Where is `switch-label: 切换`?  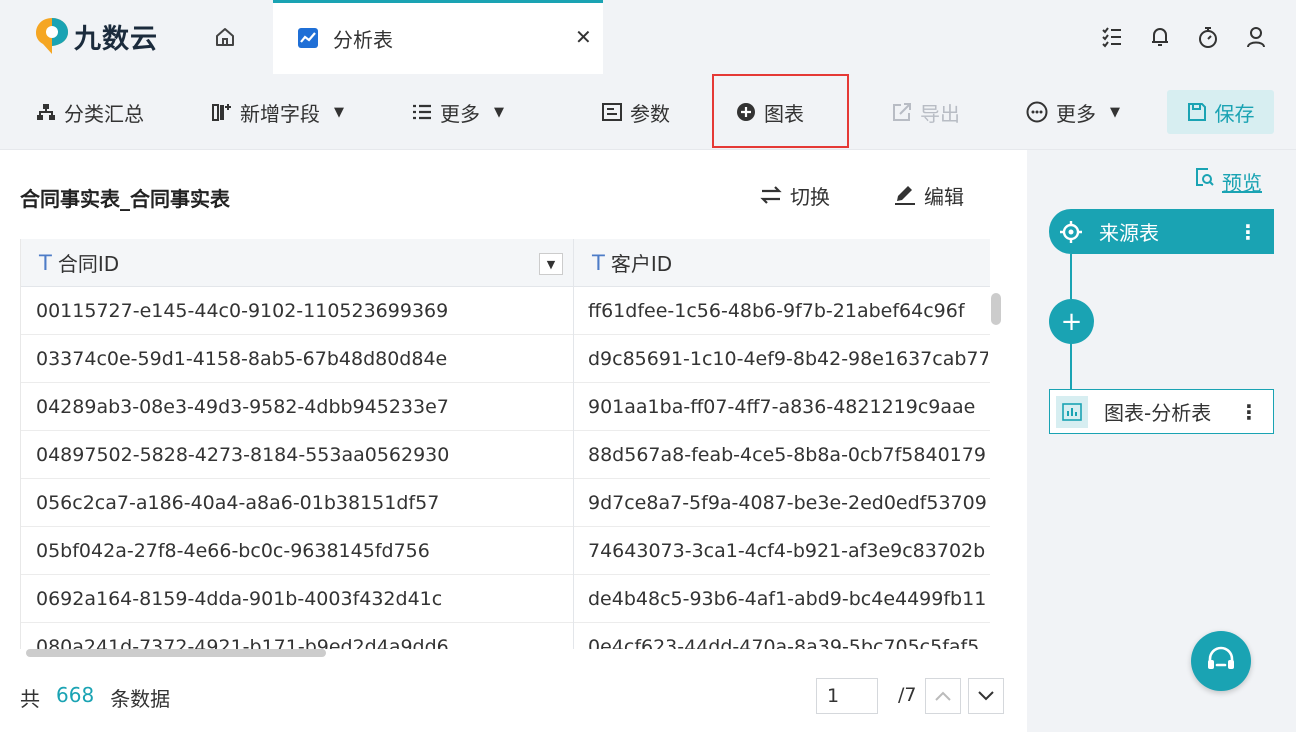 switch-label: 切换 is located at coordinates (810, 196).